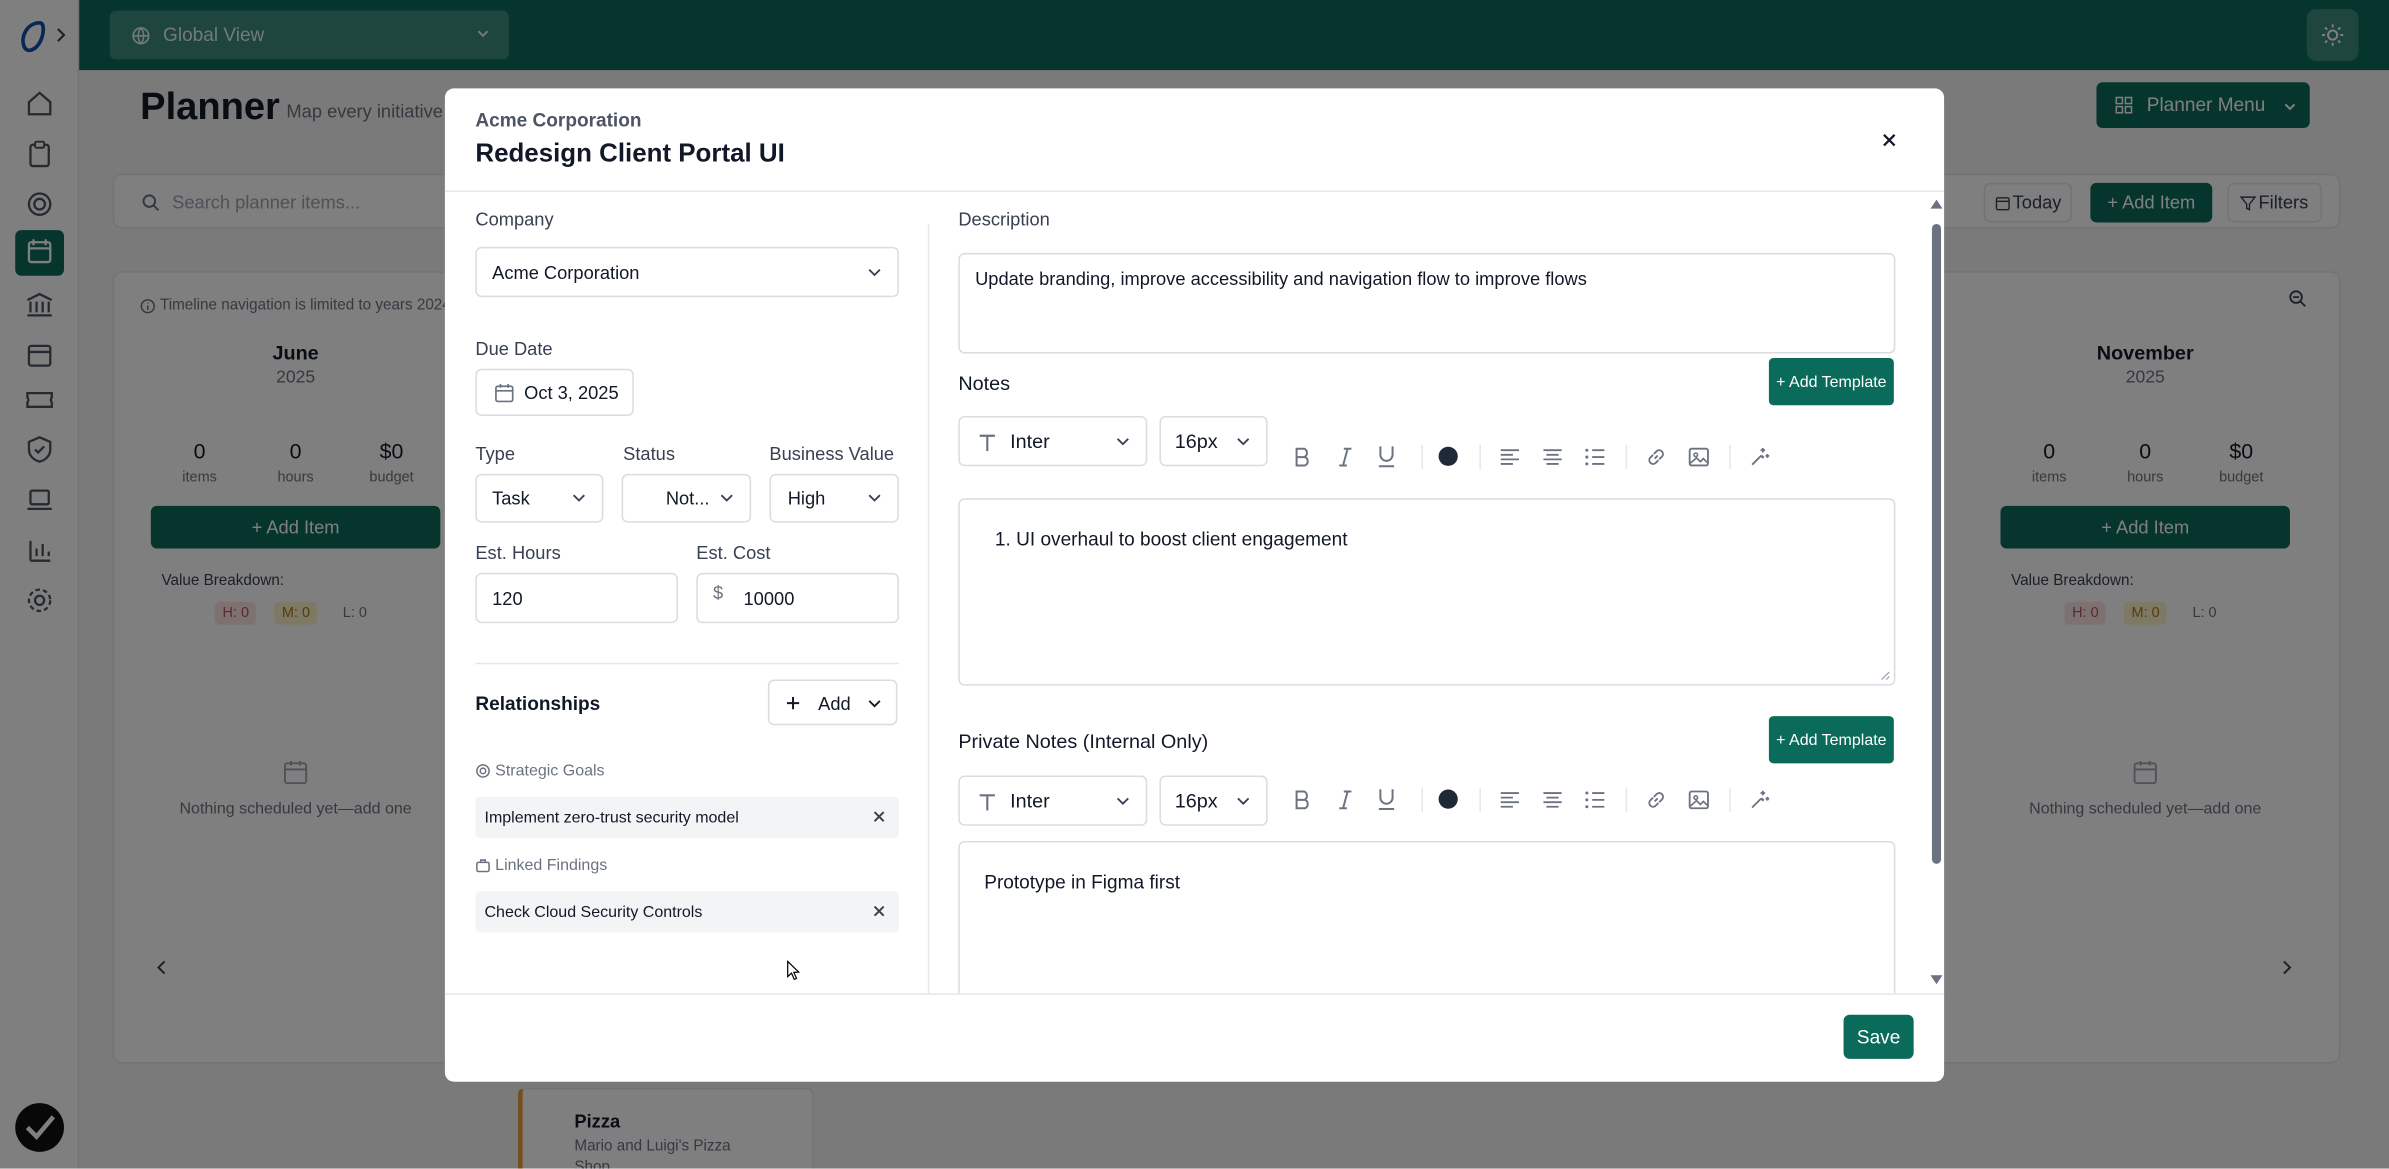 Image resolution: width=2389 pixels, height=1169 pixels. Describe the element at coordinates (1885, 675) in the screenshot. I see `resize-handle-icon` at that location.